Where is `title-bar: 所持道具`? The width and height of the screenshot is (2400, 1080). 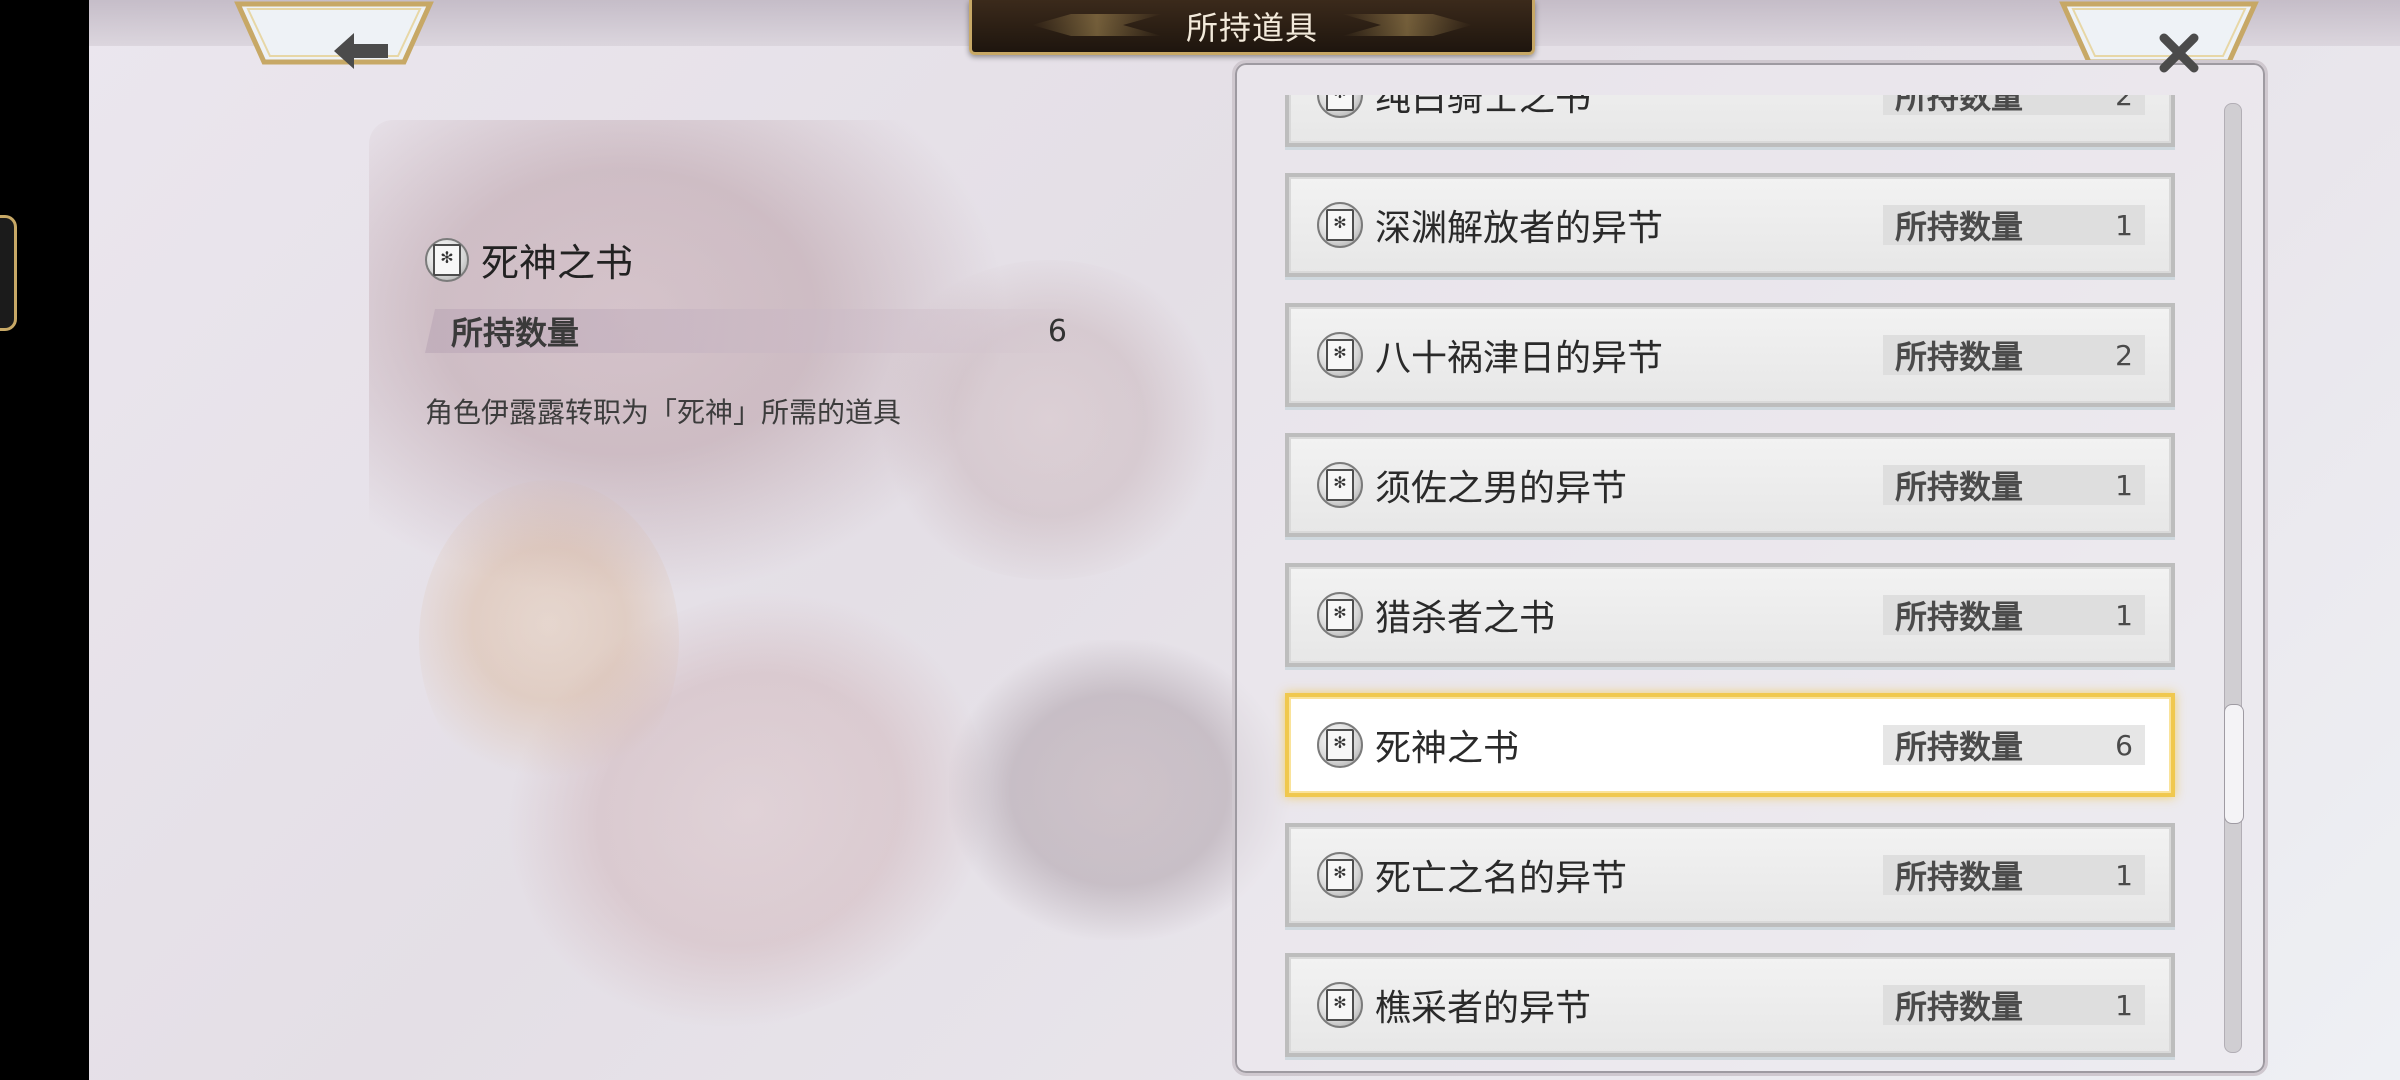
title-bar: 所持道具 is located at coordinates (1252, 27).